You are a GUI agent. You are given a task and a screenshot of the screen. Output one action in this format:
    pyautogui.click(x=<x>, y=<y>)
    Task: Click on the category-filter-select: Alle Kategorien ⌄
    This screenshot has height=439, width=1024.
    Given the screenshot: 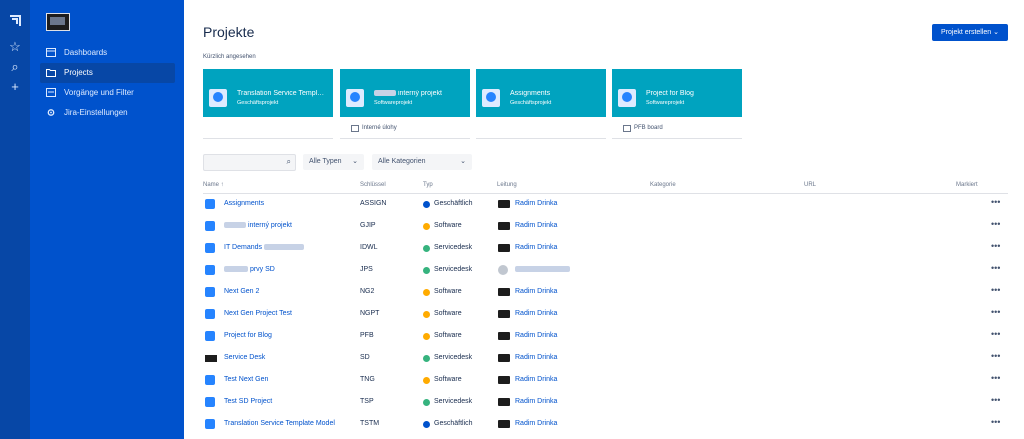 What is the action you would take?
    pyautogui.click(x=422, y=162)
    